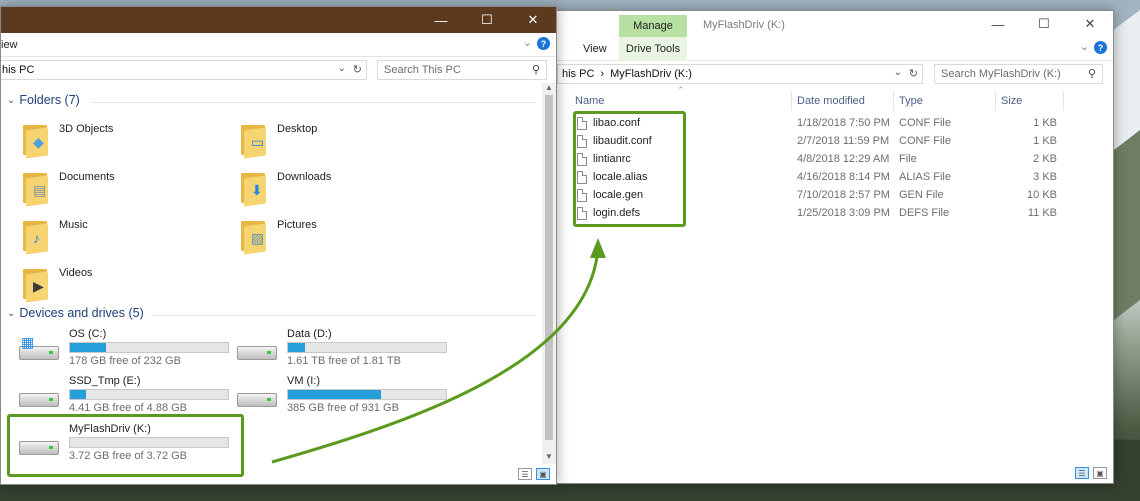  I want to click on drive-name: OS (C:), so click(88, 334).